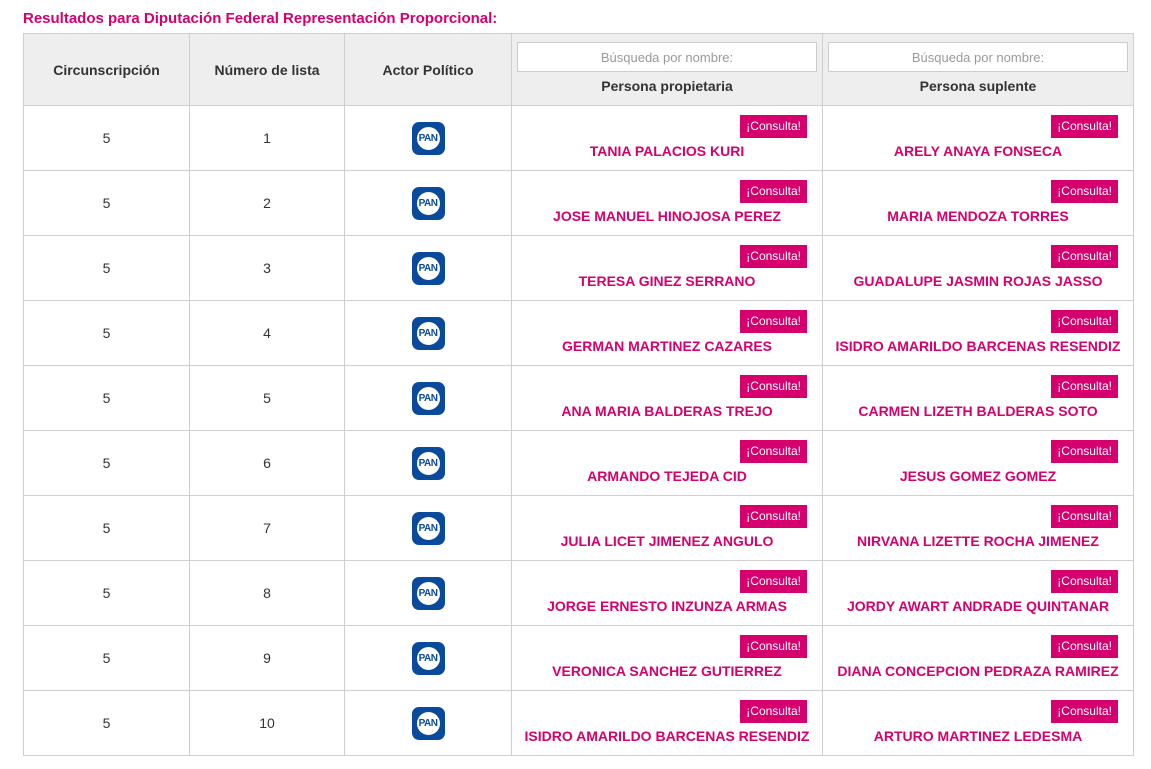 The width and height of the screenshot is (1151, 769). I want to click on header-suplente: Persona suplente, so click(978, 69).